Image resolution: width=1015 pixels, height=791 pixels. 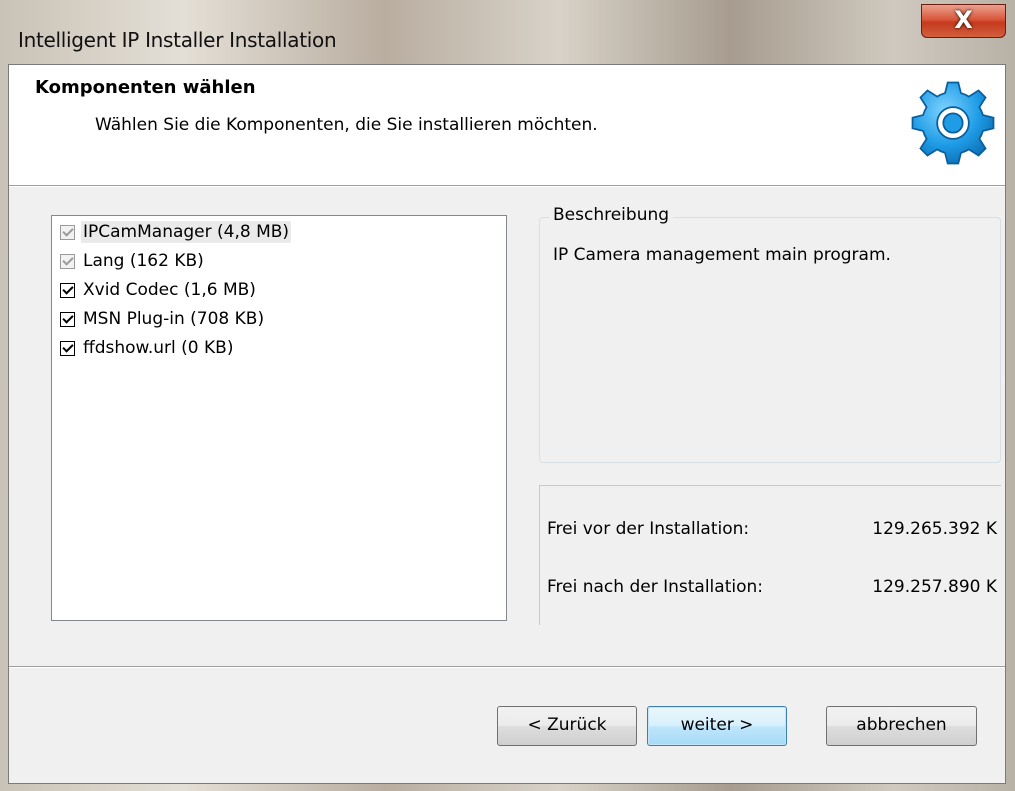 I want to click on close-icon: X, so click(x=963, y=20).